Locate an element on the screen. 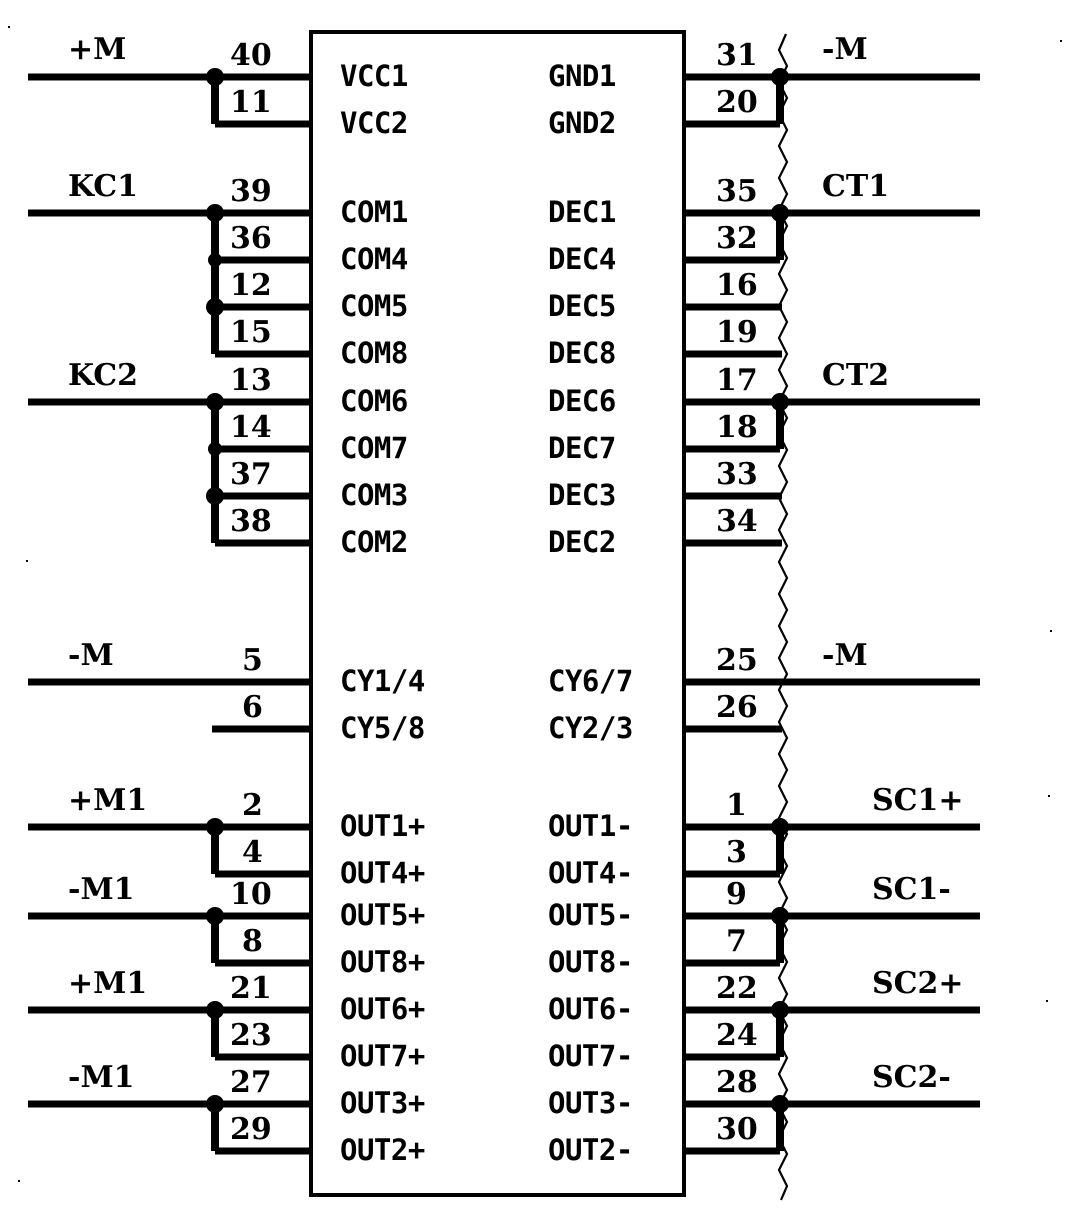  net-label-right: SC1+ is located at coordinates (918, 800).